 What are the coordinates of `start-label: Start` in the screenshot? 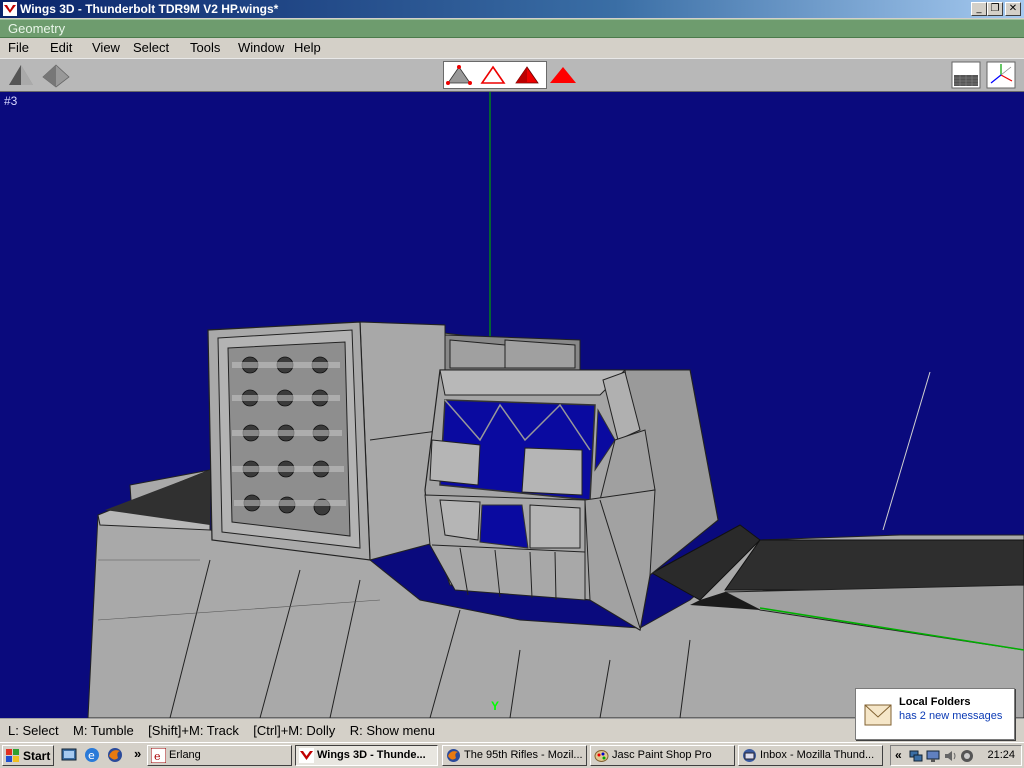 It's located at (37, 756).